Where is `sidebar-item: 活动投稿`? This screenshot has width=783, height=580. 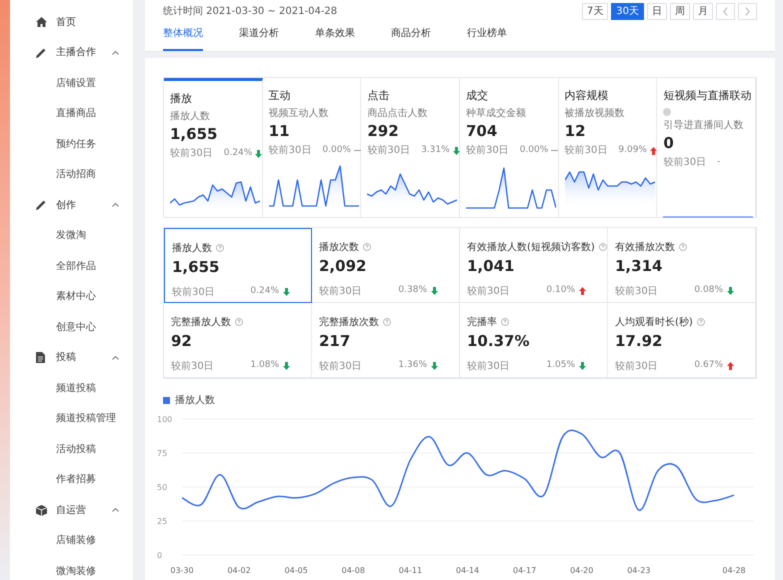
sidebar-item: 活动投稿 is located at coordinates (71, 449).